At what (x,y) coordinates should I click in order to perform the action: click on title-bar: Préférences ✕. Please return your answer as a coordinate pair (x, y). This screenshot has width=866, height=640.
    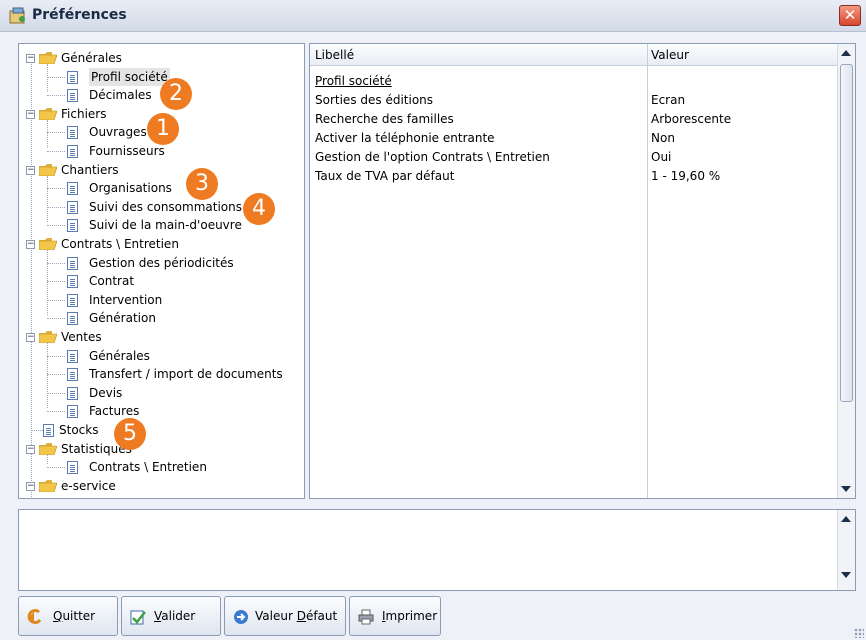
    Looking at the image, I should click on (433, 16).